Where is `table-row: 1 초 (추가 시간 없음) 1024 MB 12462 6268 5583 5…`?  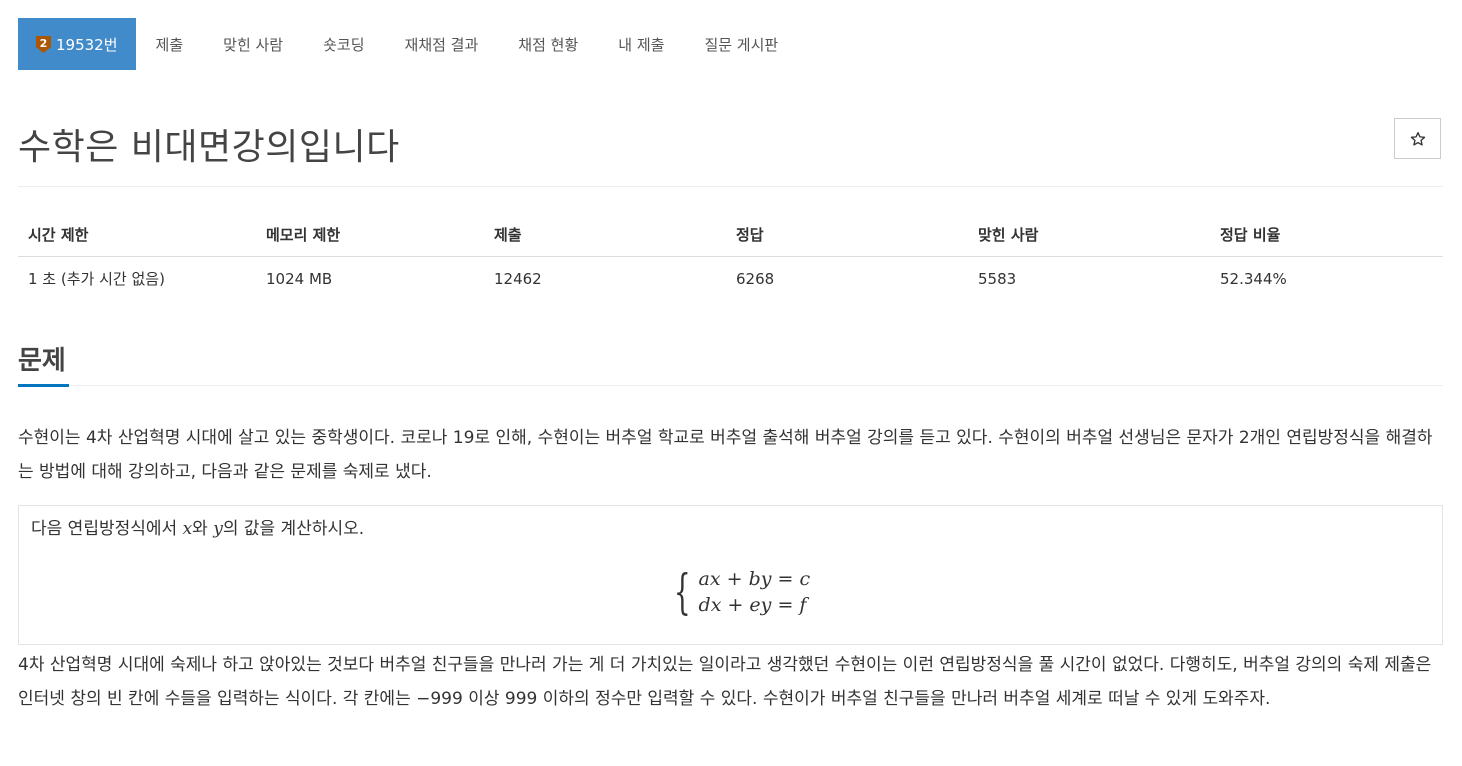 table-row: 1 초 (추가 시간 없음) 1024 MB 12462 6268 5583 5… is located at coordinates (730, 279).